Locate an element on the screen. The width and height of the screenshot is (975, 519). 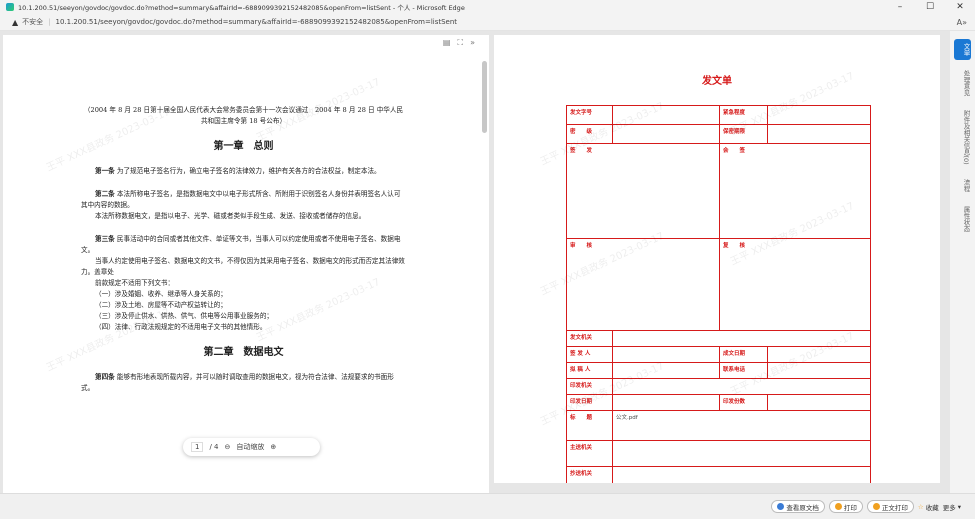
form-title: 发文单 is located at coordinates (717, 81).